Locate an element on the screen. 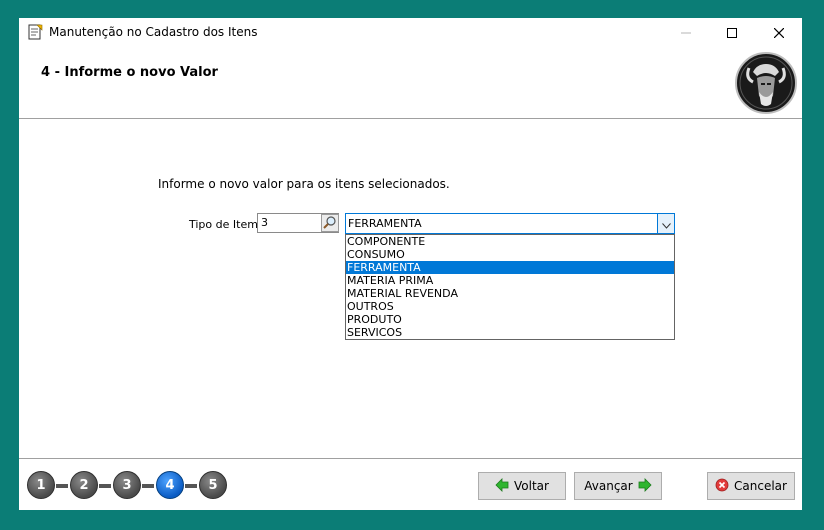  chevron-down-icon is located at coordinates (666, 223).